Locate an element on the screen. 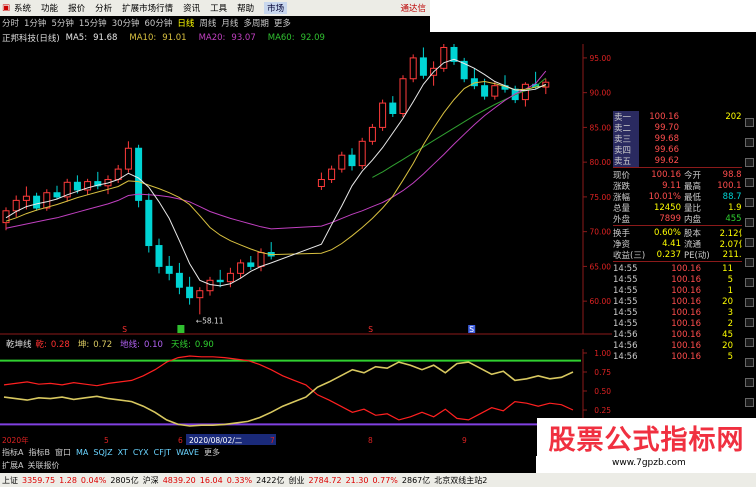 This screenshot has height=487, width=756. sell-price: 99.66 is located at coordinates (666, 149).